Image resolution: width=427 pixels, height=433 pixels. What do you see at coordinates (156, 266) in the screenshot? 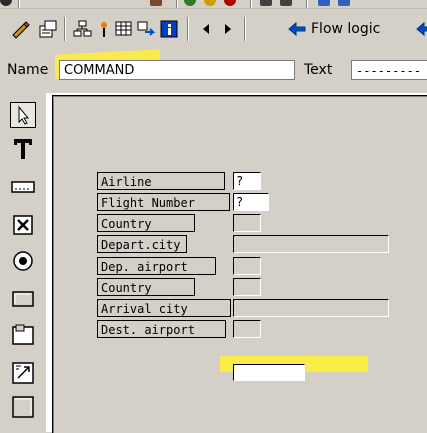
I see `label-dep-airport: Dep. airport` at bounding box center [156, 266].